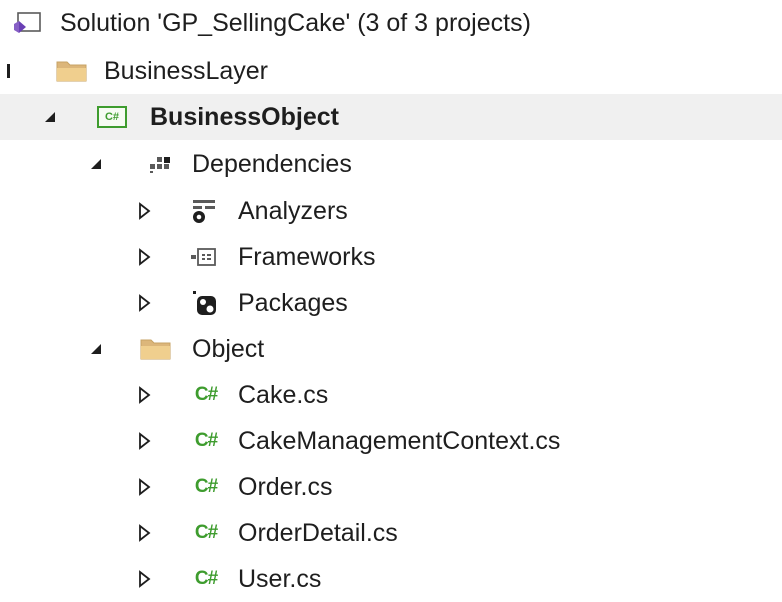 The height and width of the screenshot is (602, 782). What do you see at coordinates (391, 395) in the screenshot?
I see `tree-item-file: C# Cake.cs` at bounding box center [391, 395].